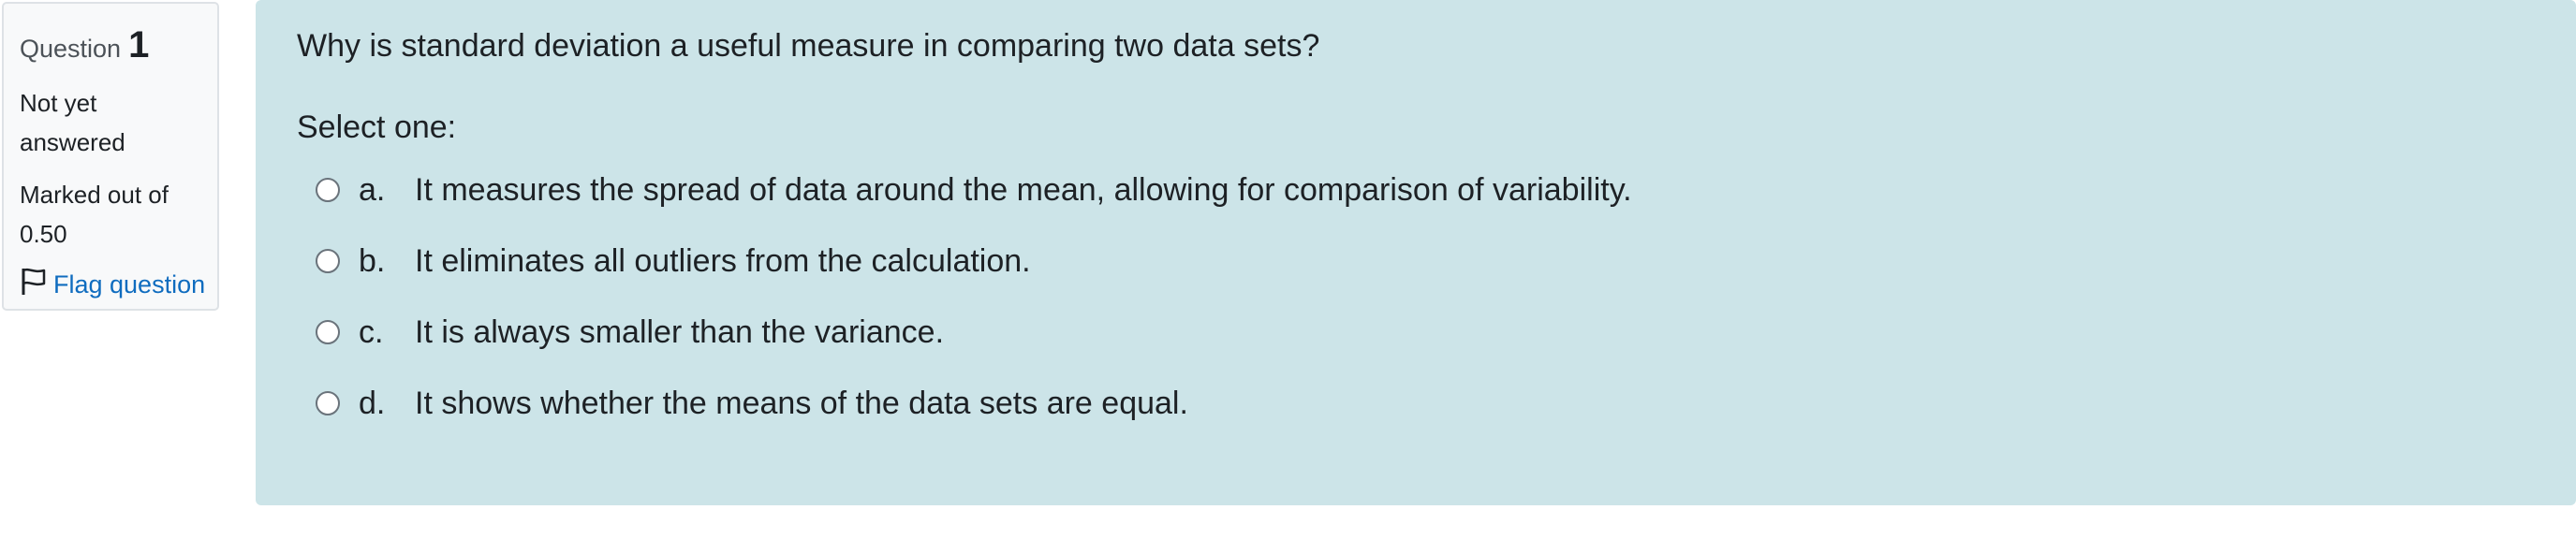 The width and height of the screenshot is (2576, 539). Describe the element at coordinates (129, 284) in the screenshot. I see `flag-question-label: Flag question` at that location.